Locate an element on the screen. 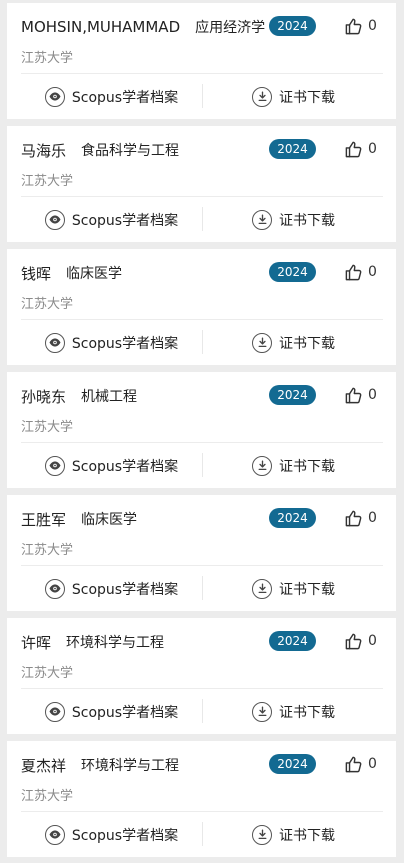 The width and height of the screenshot is (404, 863). scholar-name: 王胜军 is located at coordinates (44, 519).